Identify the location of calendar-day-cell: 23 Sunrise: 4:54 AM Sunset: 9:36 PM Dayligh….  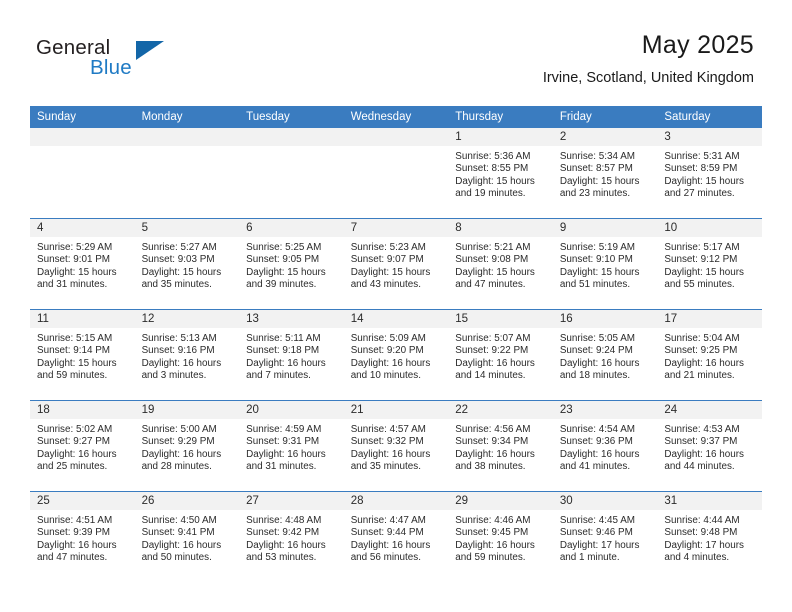
(605, 446).